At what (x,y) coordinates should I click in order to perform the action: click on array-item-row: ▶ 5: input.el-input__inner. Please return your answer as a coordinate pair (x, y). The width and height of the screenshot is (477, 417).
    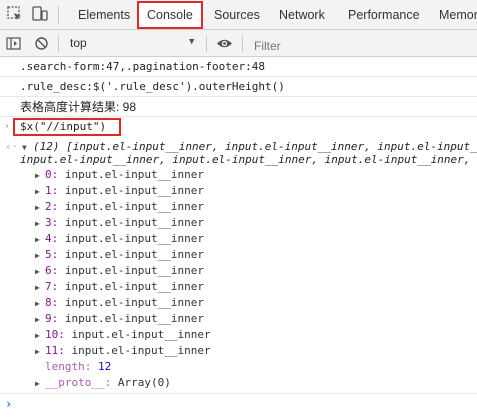
    Looking at the image, I should click on (238, 255).